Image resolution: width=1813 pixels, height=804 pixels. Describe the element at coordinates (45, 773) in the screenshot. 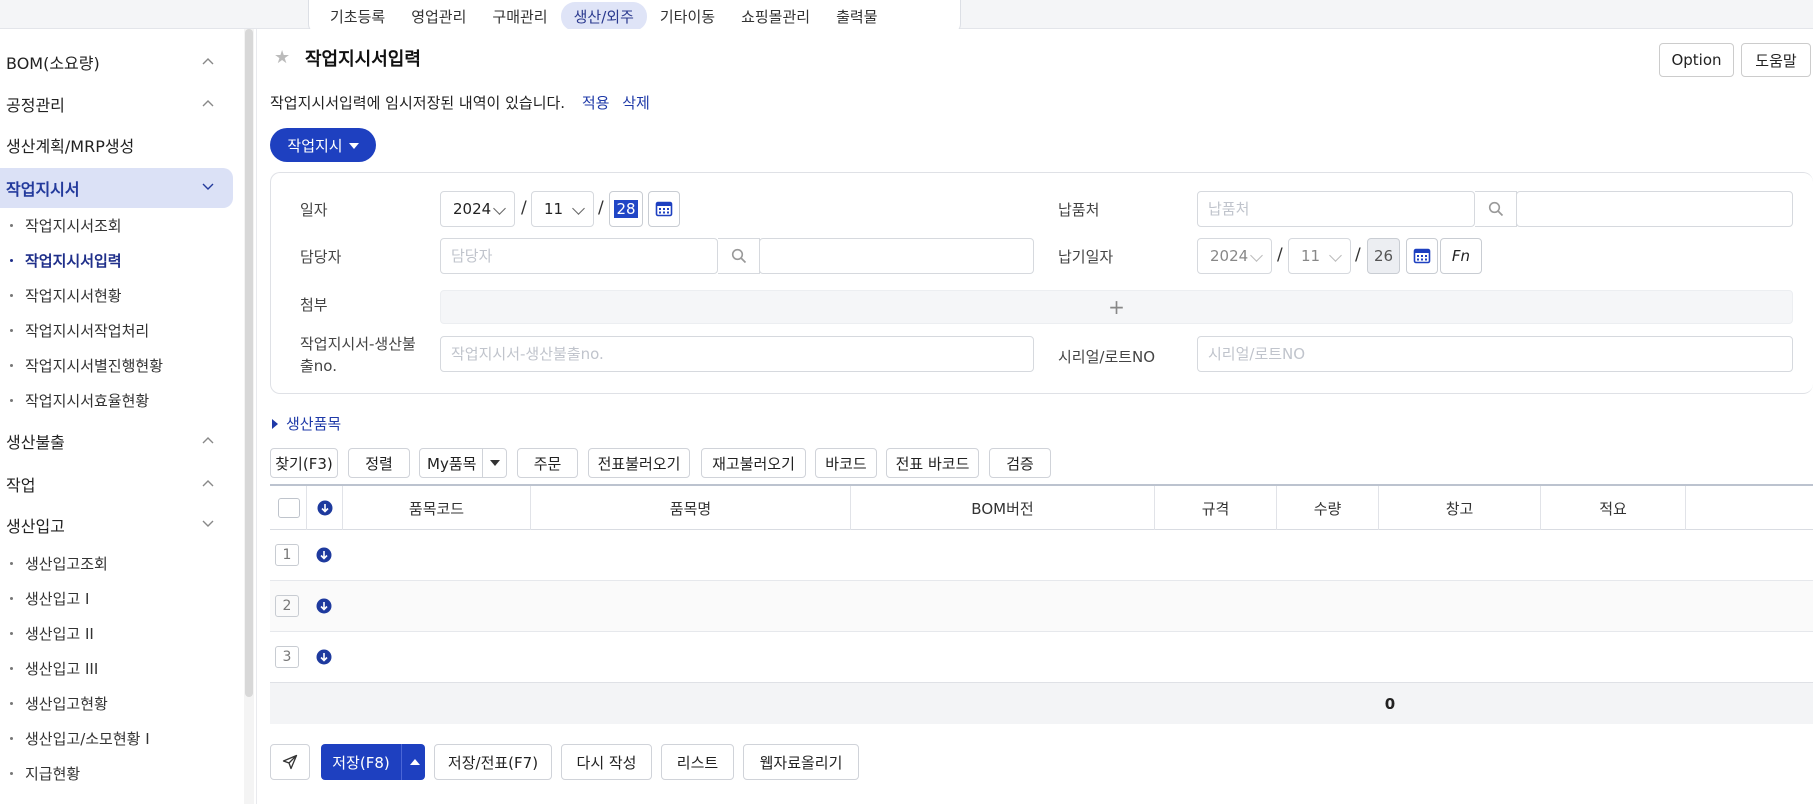

I see `sidebar-item-supply-status: 지급현황` at that location.